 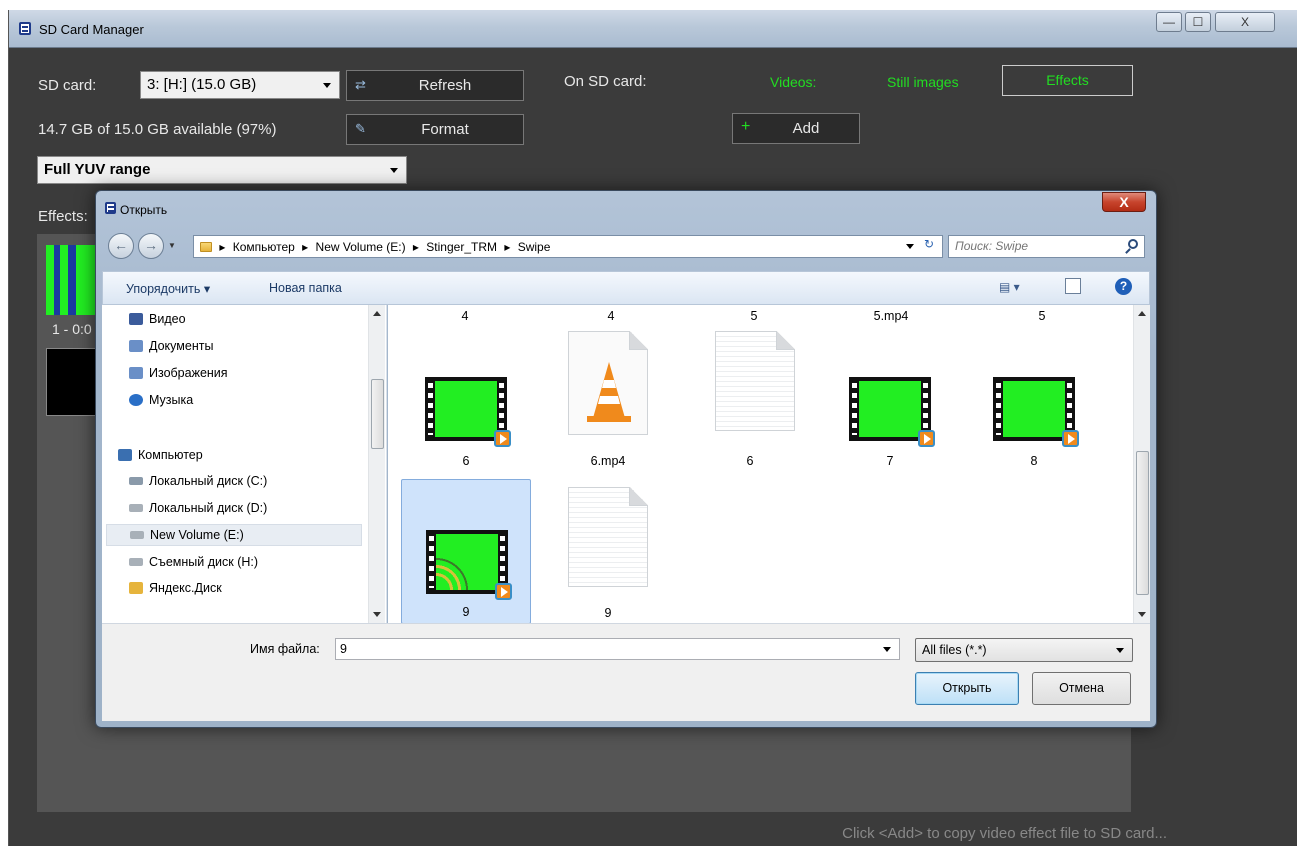 I want to click on cancel-button: Отмена, so click(x=1081, y=688).